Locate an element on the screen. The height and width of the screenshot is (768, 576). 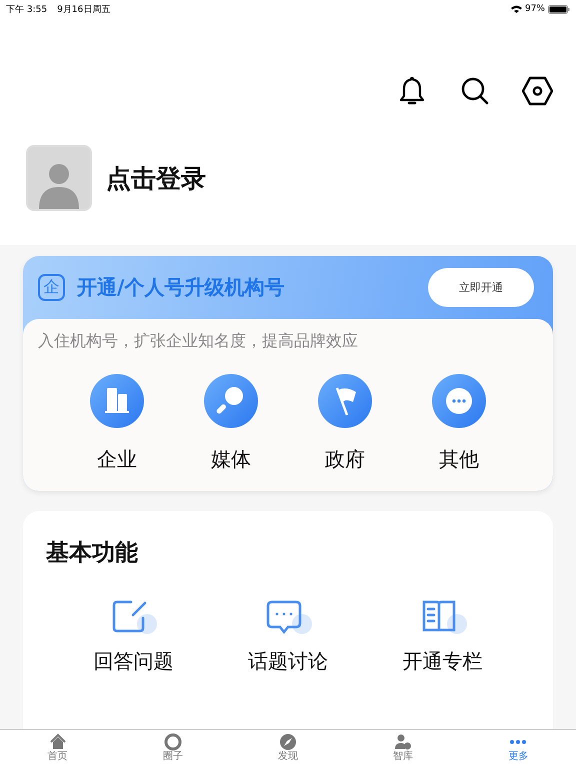
building-icon is located at coordinates (117, 401).